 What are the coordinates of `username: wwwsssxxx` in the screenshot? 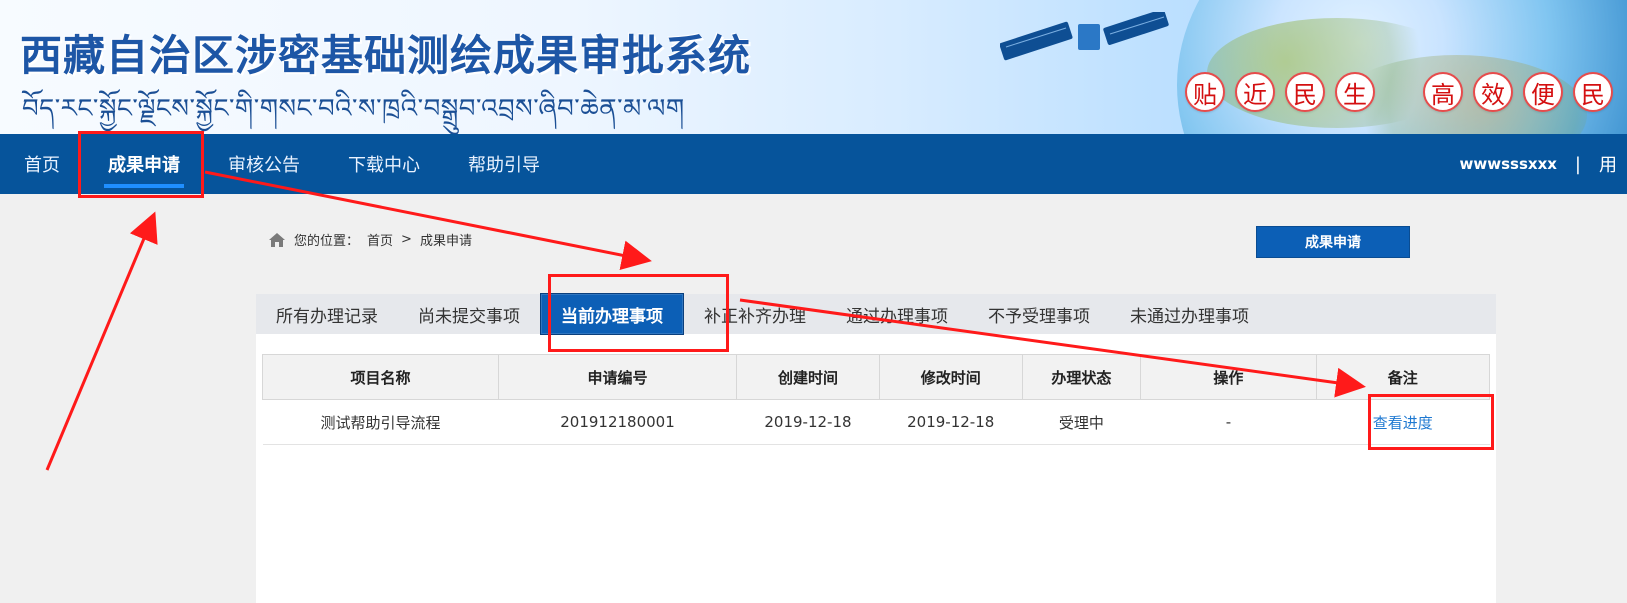 It's located at (1508, 164).